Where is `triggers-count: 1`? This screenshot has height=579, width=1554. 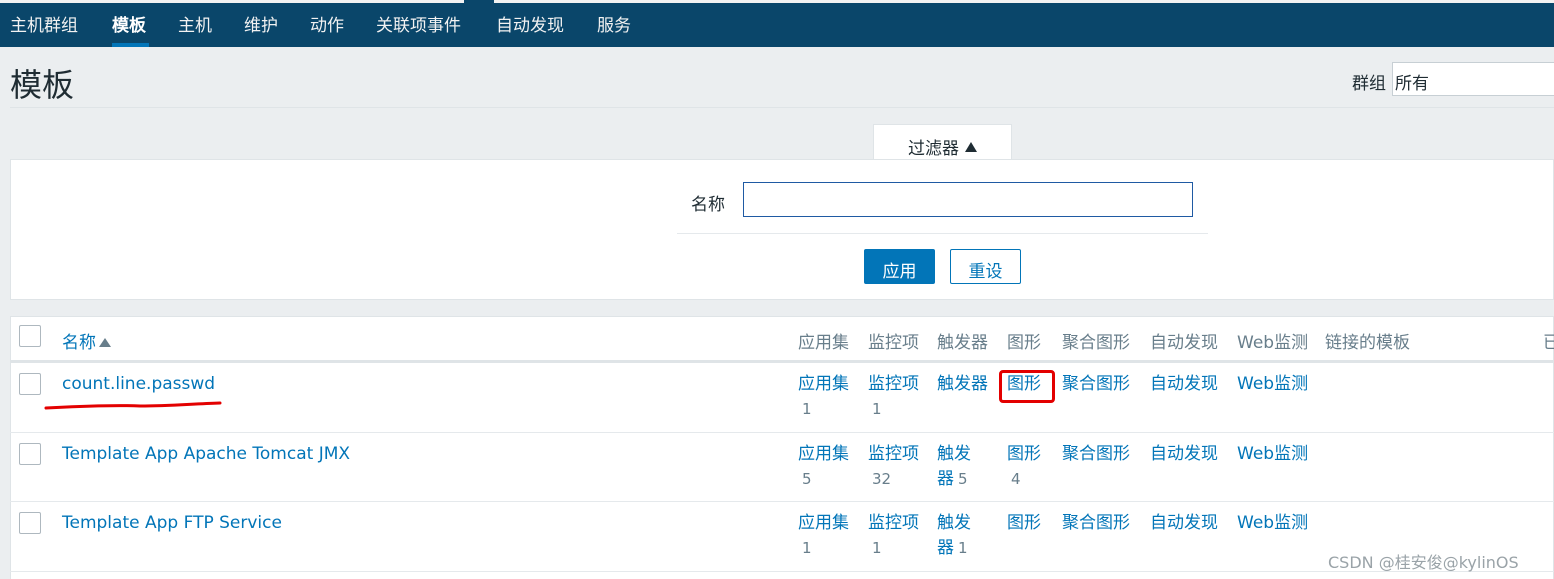
triggers-count: 1 is located at coordinates (963, 548).